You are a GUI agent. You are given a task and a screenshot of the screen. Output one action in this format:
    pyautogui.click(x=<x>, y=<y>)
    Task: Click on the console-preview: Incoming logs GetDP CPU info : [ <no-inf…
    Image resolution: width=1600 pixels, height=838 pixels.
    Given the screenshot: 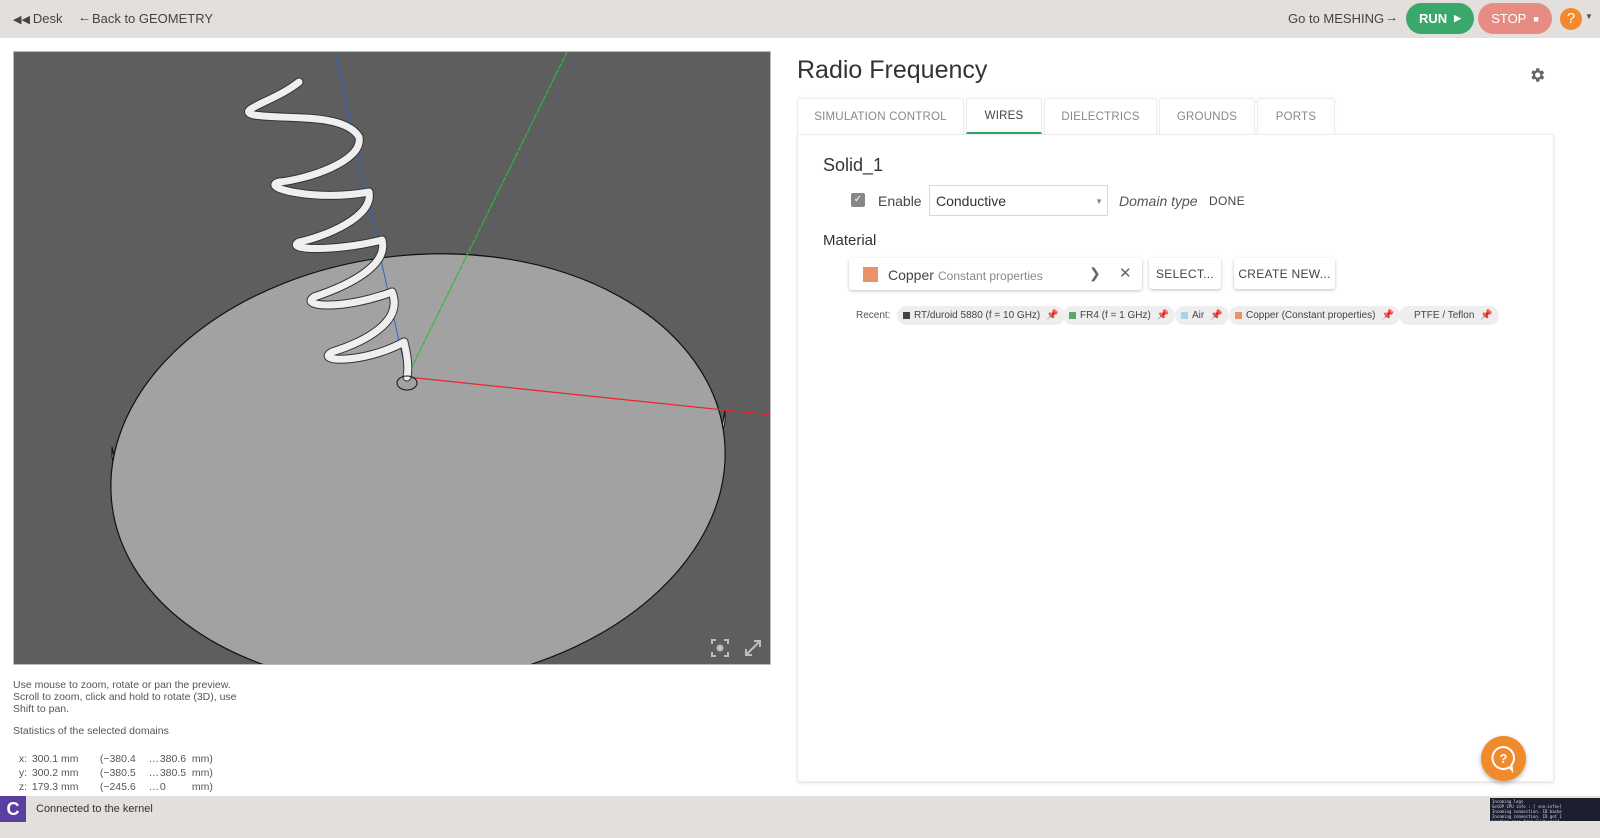 What is the action you would take?
    pyautogui.click(x=1545, y=809)
    